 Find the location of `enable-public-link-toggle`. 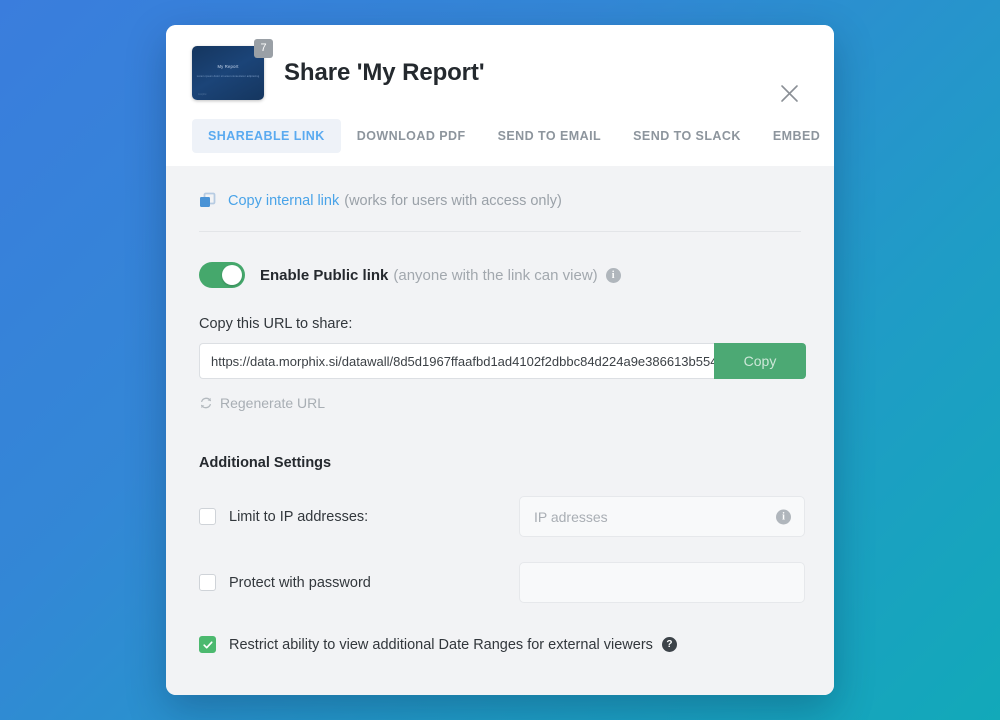

enable-public-link-toggle is located at coordinates (222, 275).